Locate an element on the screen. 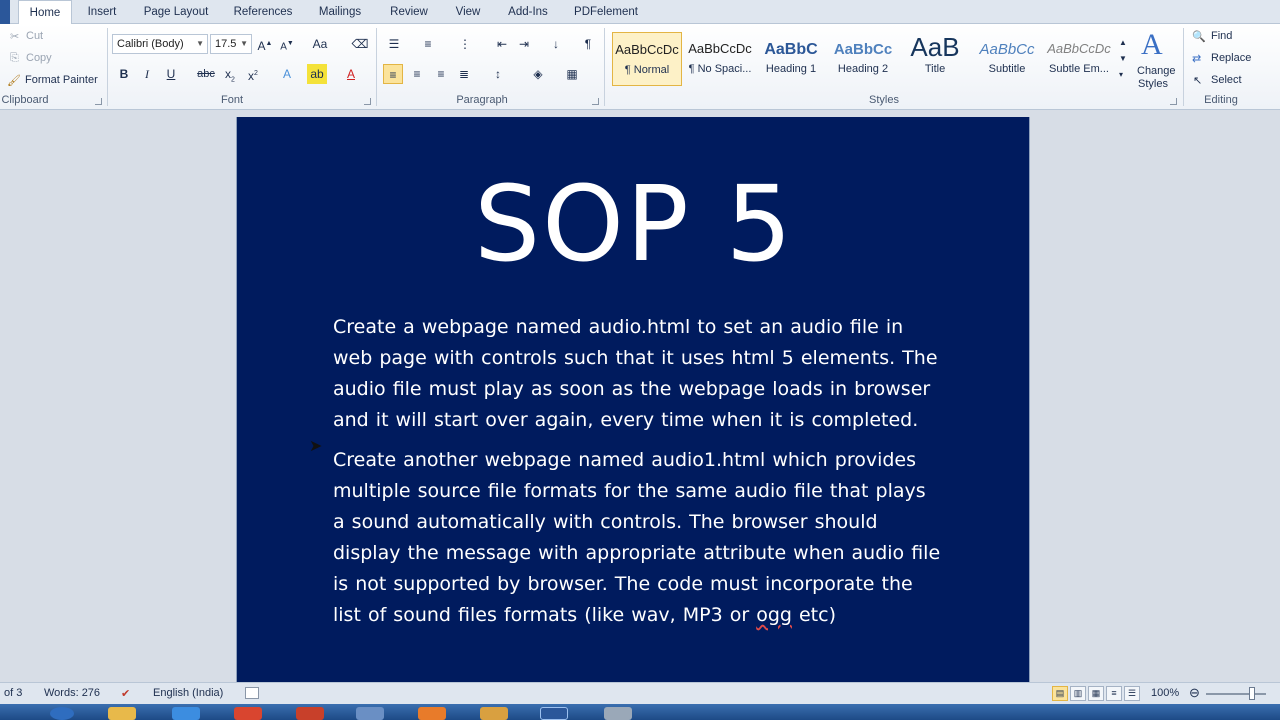 The height and width of the screenshot is (720, 1280). styles-launcher-icon is located at coordinates (1173, 101).